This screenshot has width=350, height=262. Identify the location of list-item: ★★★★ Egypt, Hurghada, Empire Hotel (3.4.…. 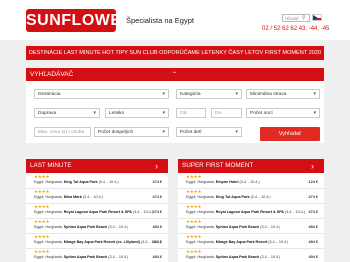
(251, 181).